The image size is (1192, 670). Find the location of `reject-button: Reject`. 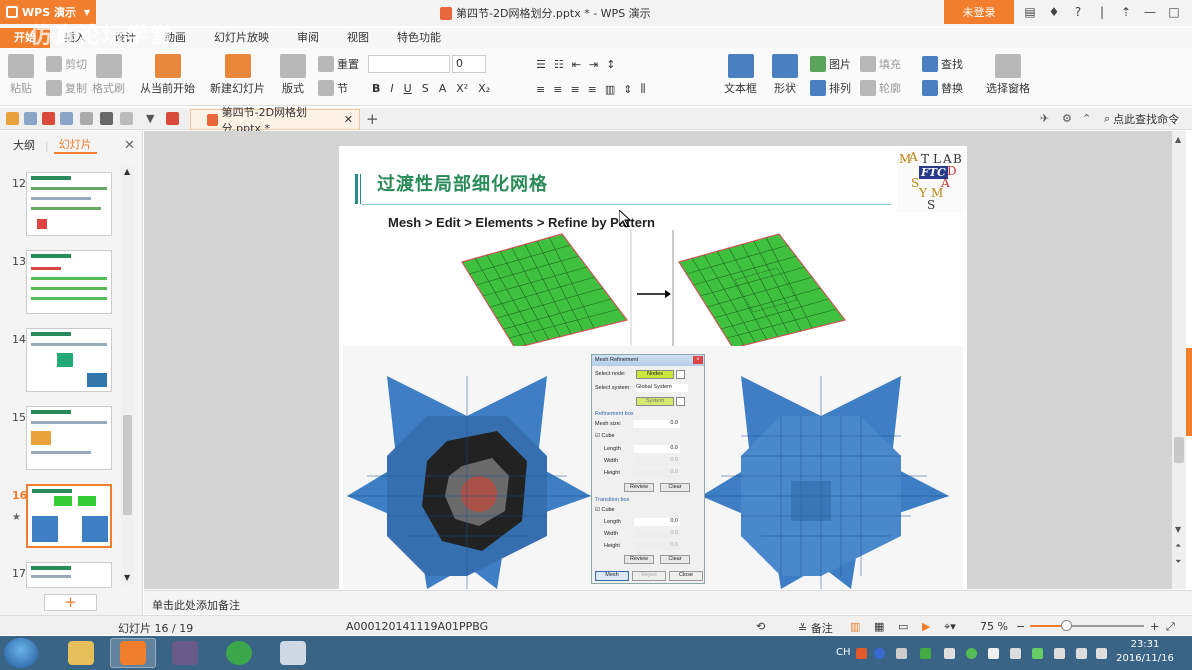

reject-button: Reject is located at coordinates (649, 576).